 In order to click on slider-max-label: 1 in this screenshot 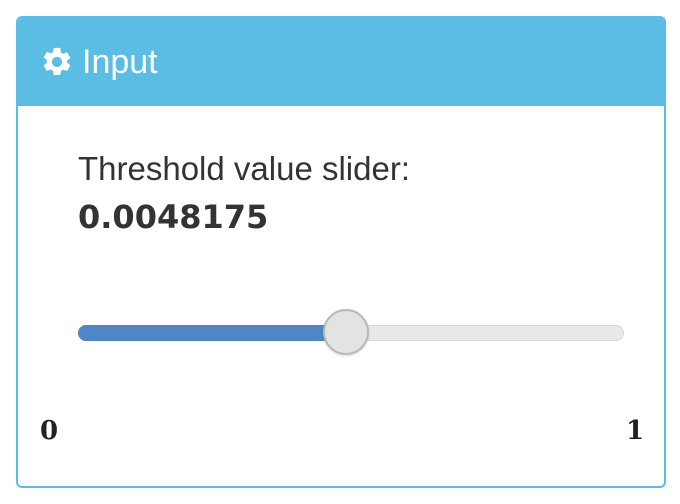, I will do `click(635, 431)`.